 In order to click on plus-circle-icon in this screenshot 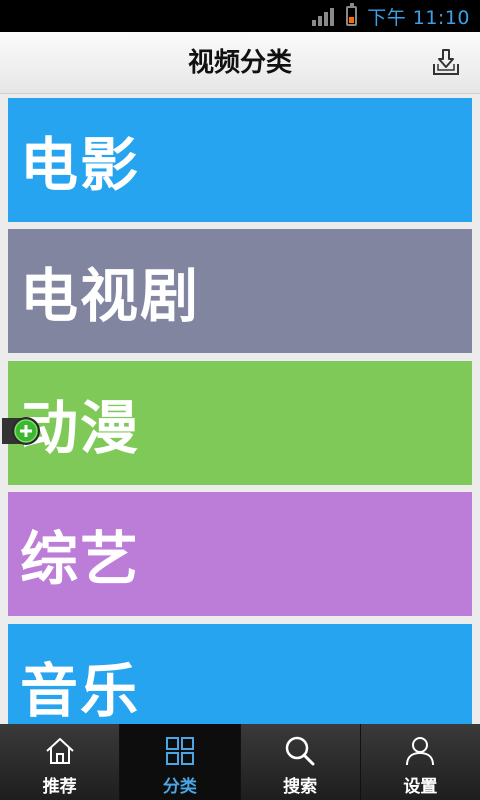, I will do `click(21, 431)`.